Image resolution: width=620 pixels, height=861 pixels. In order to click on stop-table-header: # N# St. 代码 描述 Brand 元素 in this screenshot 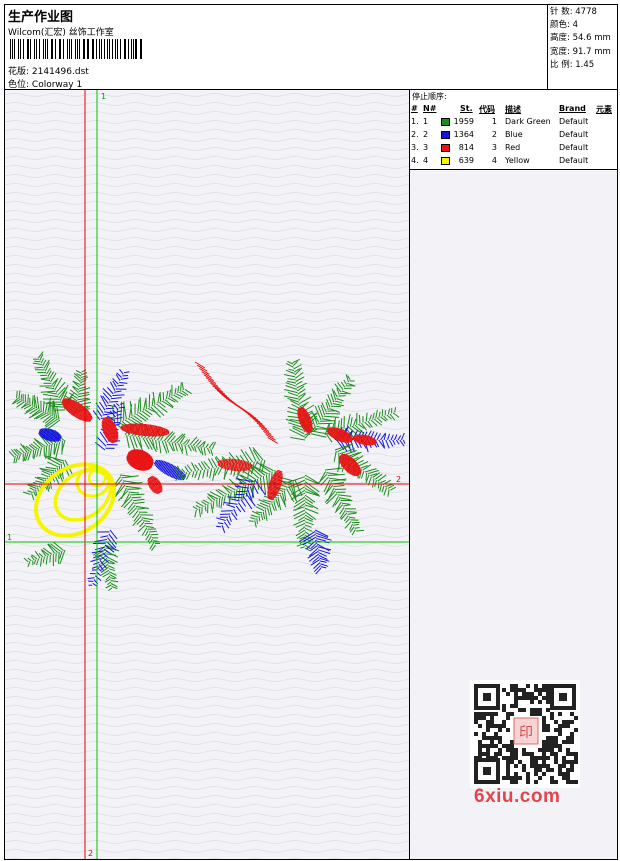, I will do `click(513, 109)`.